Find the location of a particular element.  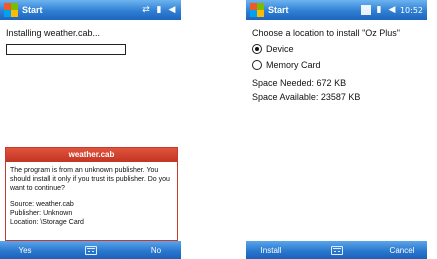

dialog-source: Source: weather.cab is located at coordinates (42, 204).